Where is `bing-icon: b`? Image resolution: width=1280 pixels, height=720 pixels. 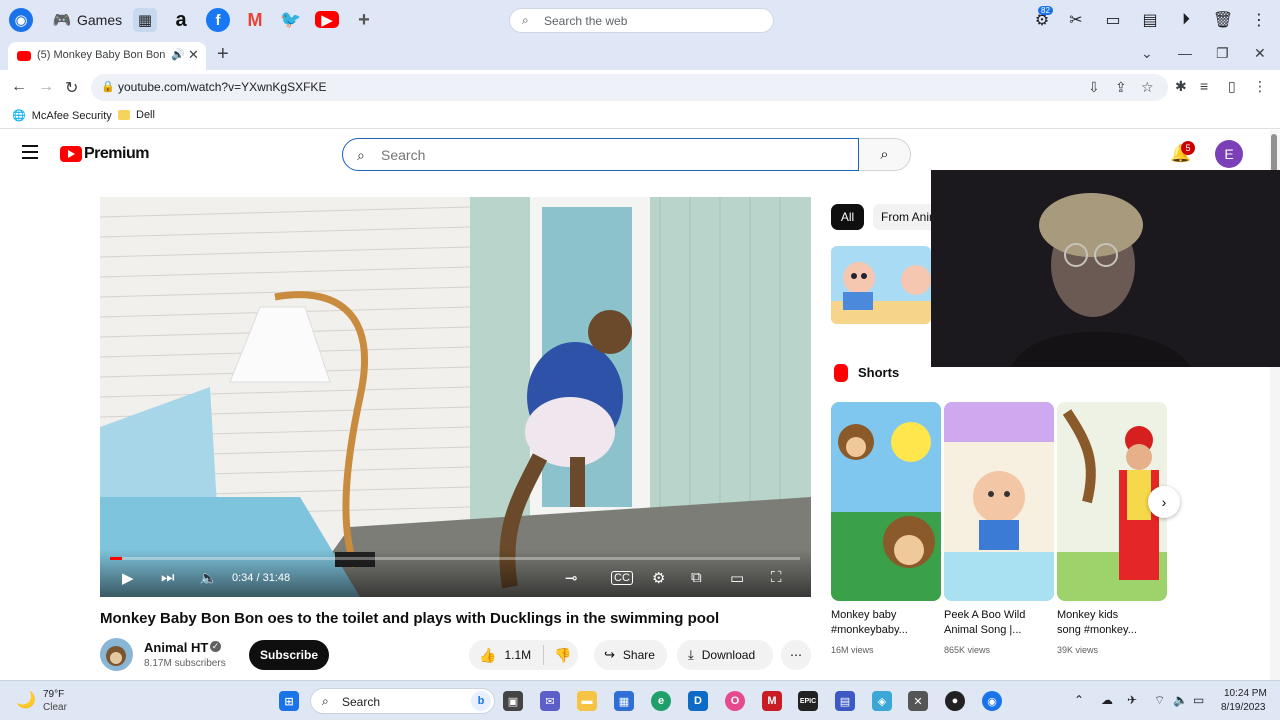
bing-icon: b is located at coordinates (481, 701).